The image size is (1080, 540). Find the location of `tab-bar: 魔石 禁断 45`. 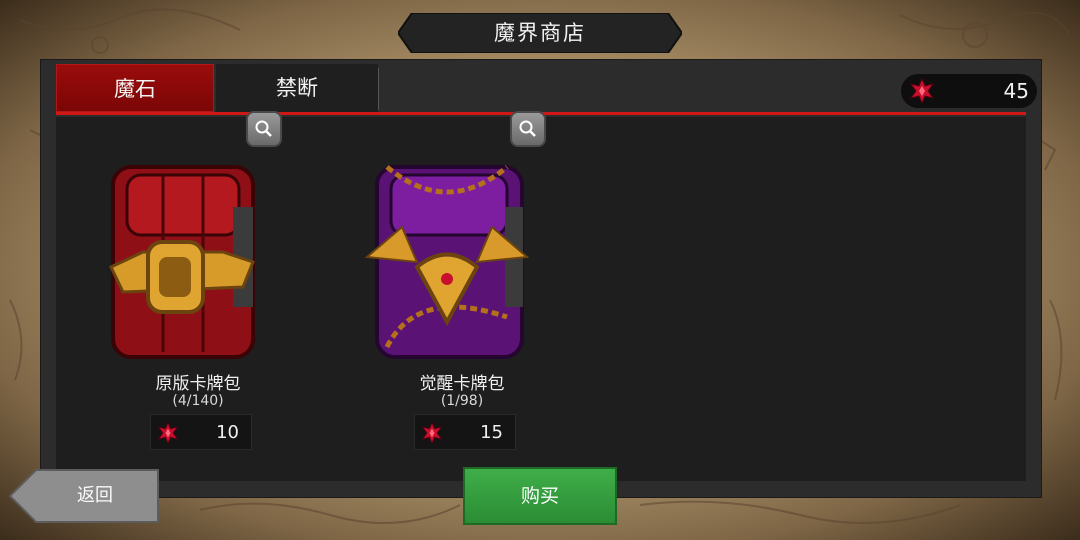

tab-bar: 魔石 禁断 45 is located at coordinates (548, 88).